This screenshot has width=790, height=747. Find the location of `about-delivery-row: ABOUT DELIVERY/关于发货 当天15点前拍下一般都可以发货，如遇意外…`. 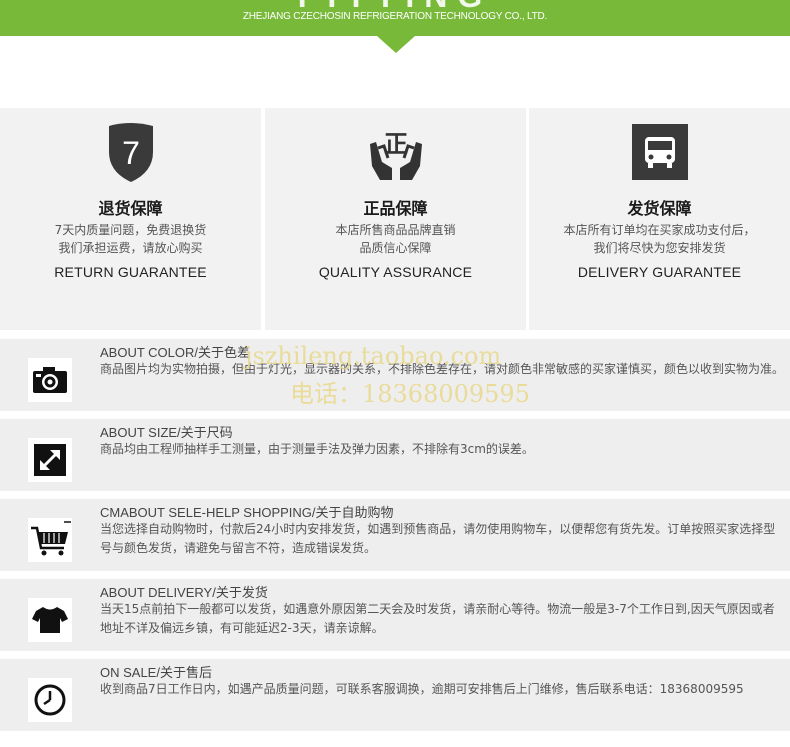

about-delivery-row: ABOUT DELIVERY/关于发货 当天15点前拍下一般都可以发货，如遇意外… is located at coordinates (395, 615).